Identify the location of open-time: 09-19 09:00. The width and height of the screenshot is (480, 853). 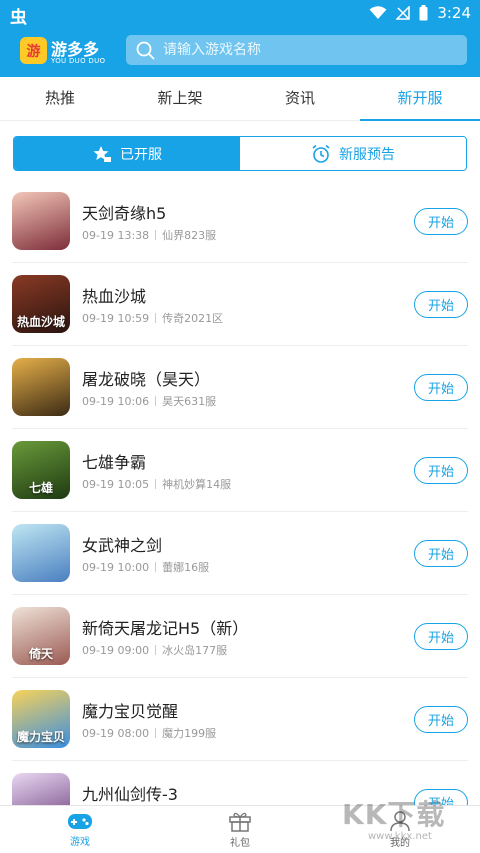
(116, 650).